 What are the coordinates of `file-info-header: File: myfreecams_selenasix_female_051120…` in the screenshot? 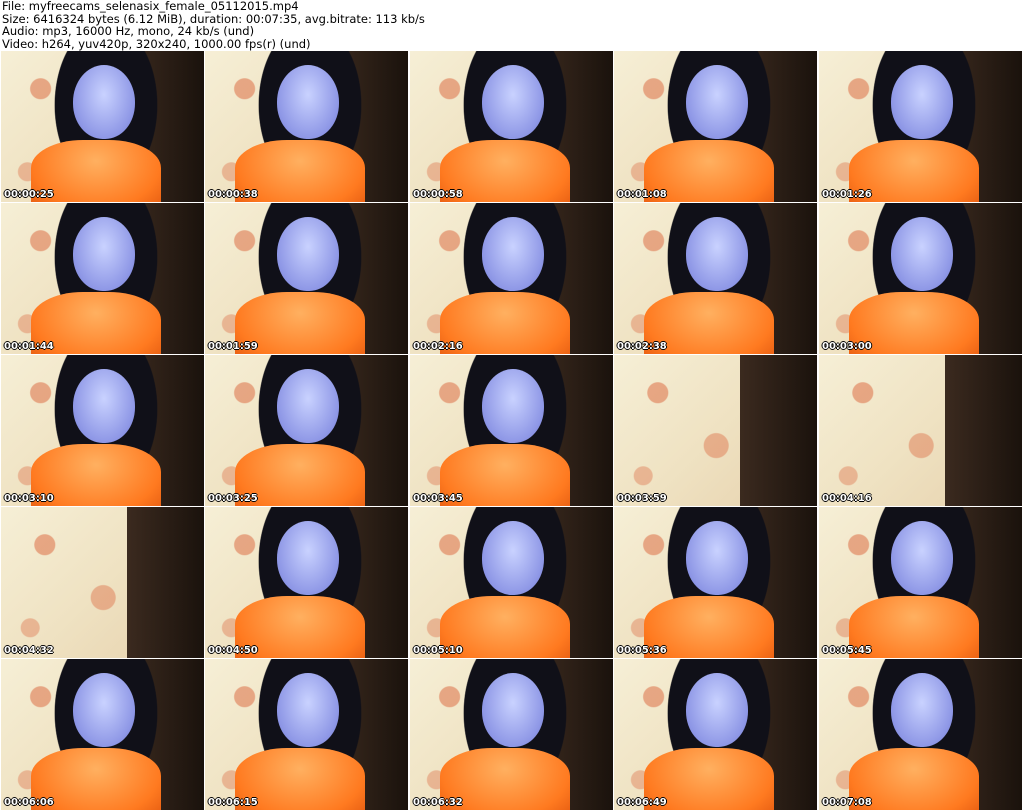 It's located at (512, 25).